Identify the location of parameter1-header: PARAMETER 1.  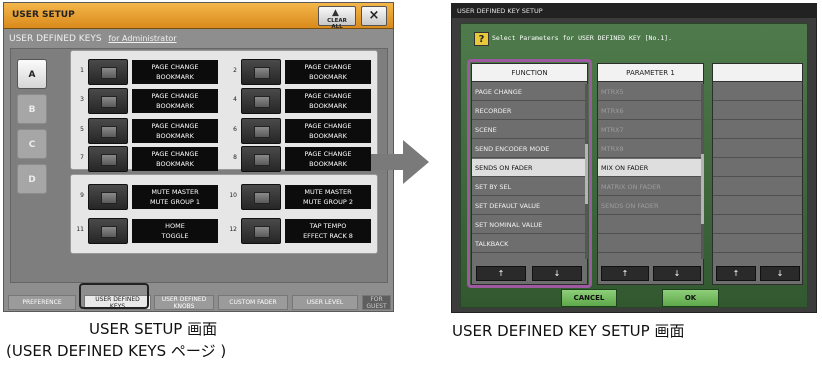
(650, 73).